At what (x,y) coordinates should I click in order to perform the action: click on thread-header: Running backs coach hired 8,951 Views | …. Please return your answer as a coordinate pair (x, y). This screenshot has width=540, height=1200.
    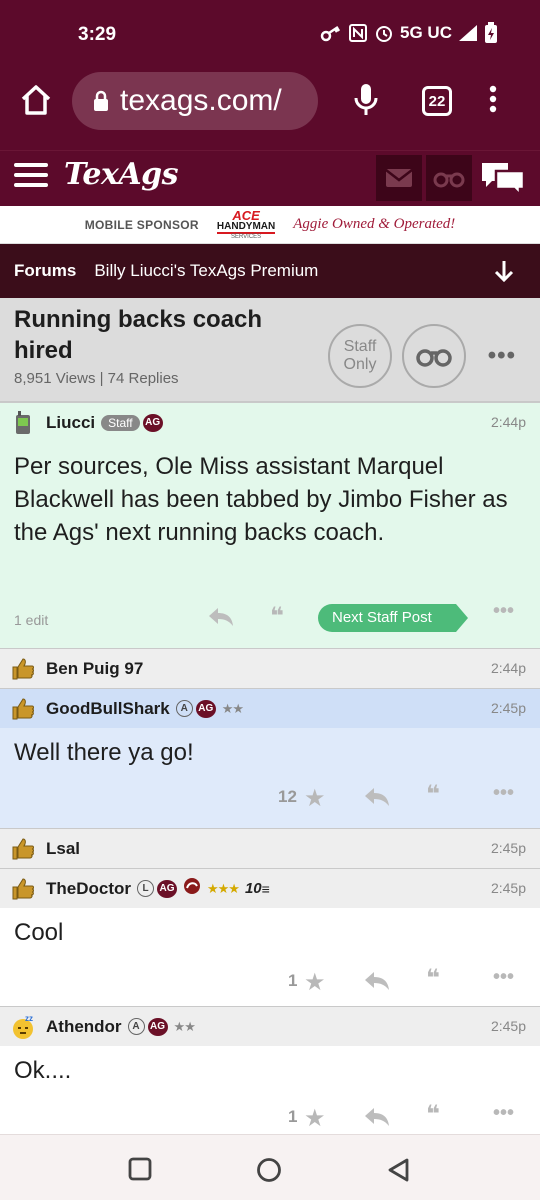
    Looking at the image, I should click on (270, 350).